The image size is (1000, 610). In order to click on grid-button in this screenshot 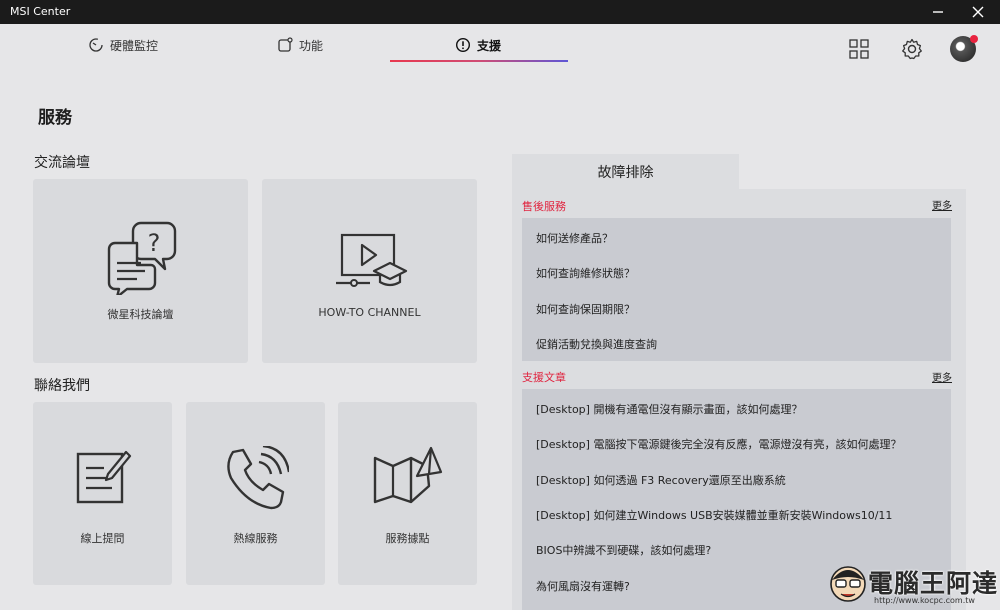, I will do `click(859, 49)`.